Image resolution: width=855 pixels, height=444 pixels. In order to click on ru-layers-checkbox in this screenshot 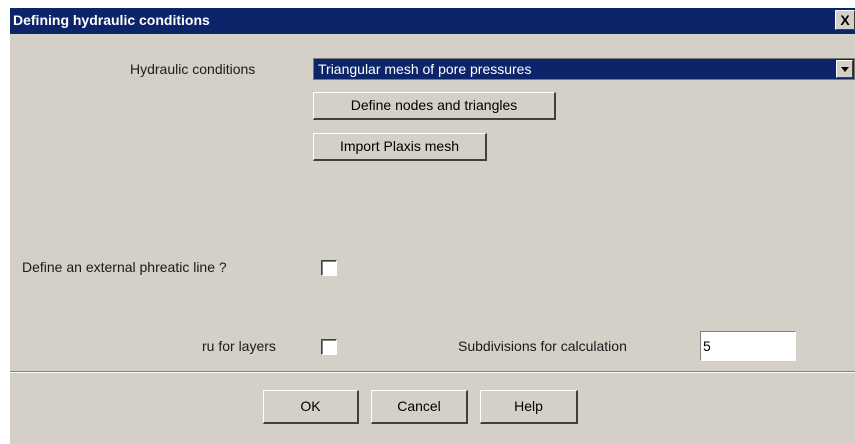, I will do `click(329, 347)`.